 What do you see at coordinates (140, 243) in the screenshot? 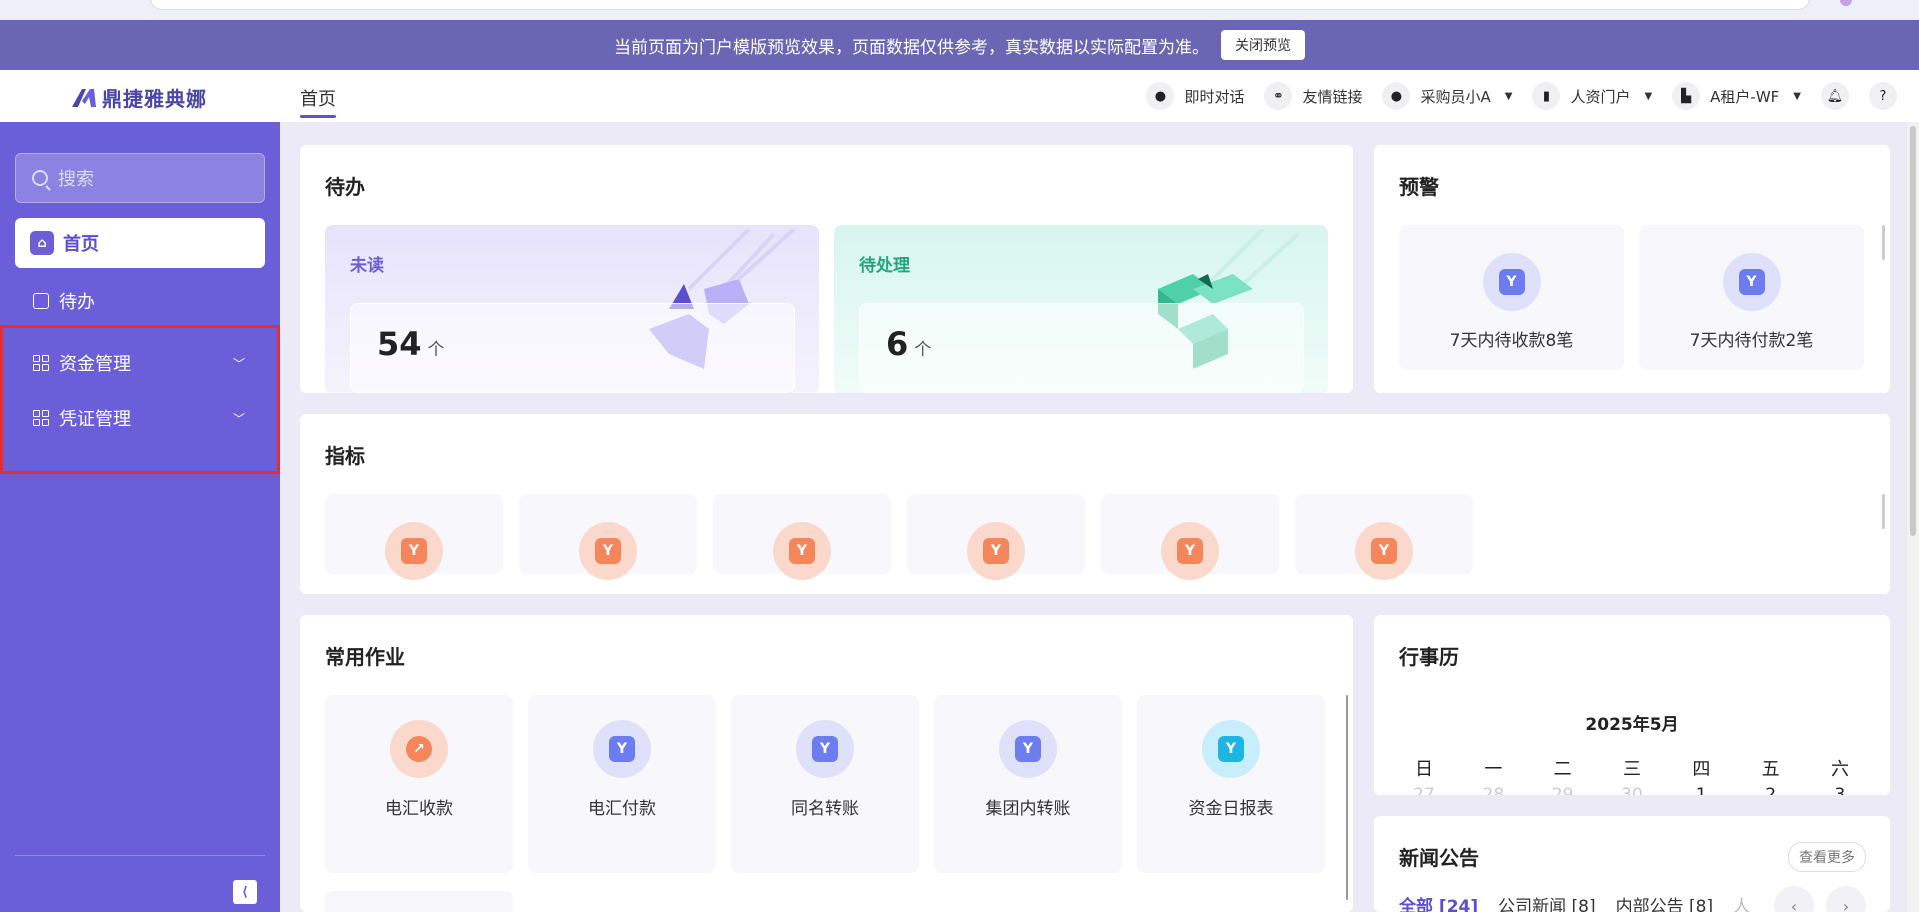
I see `sidebar-item-home: ⌂ 首页` at bounding box center [140, 243].